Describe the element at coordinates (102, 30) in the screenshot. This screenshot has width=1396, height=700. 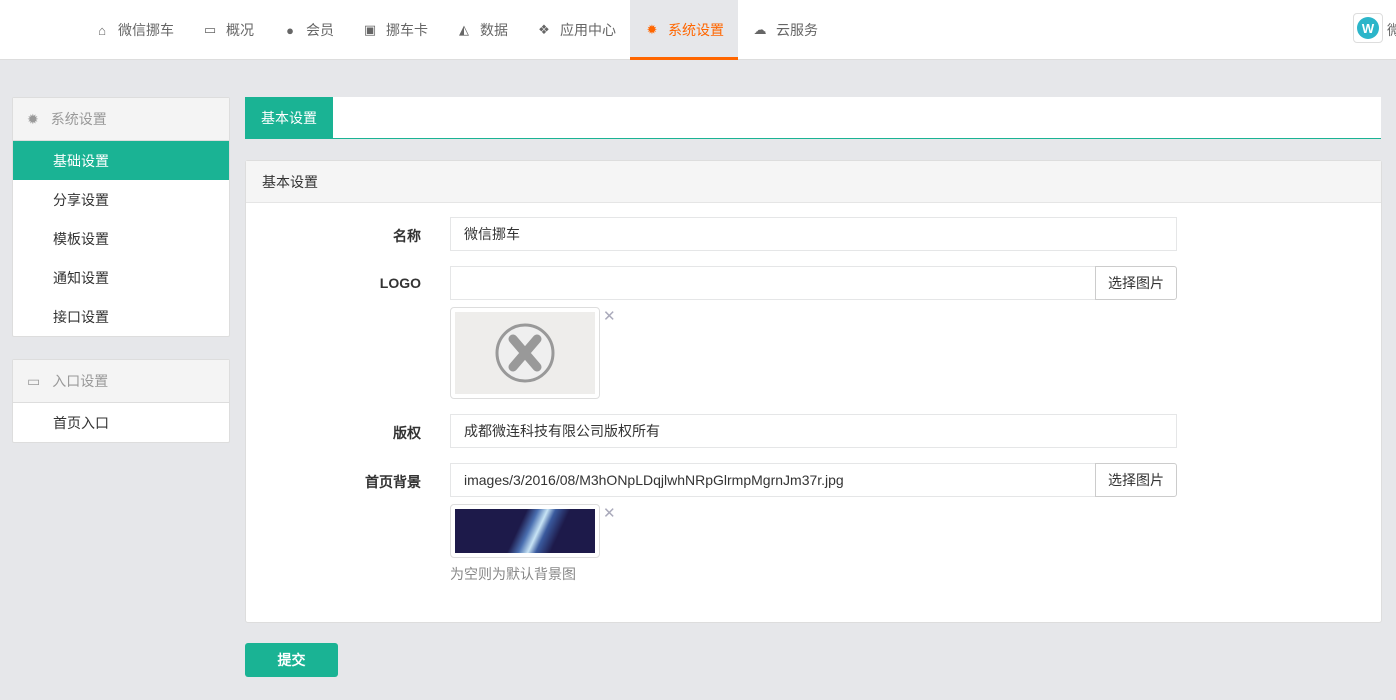
I see `home-icon: ⌂` at that location.